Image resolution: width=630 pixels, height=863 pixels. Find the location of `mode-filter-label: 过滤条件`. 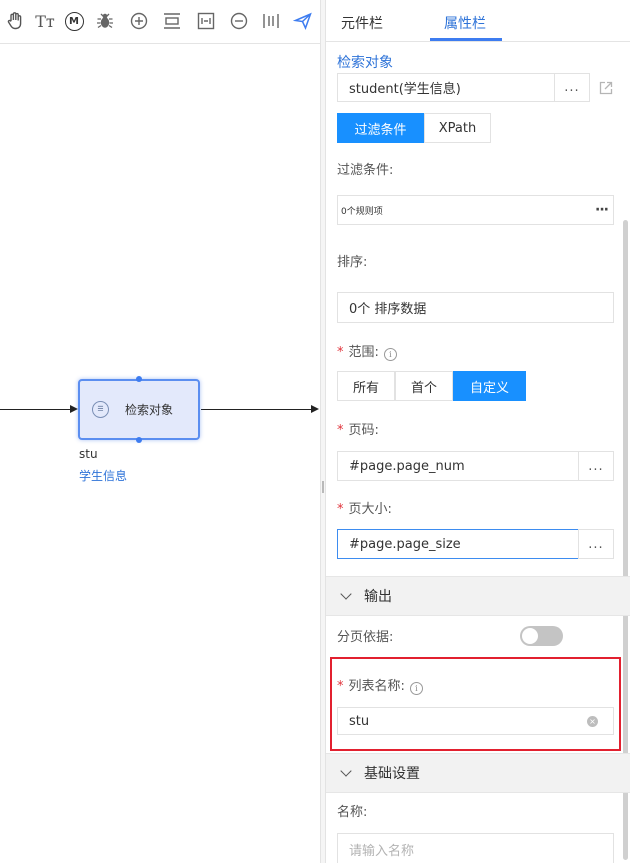

mode-filter-label: 过滤条件 is located at coordinates (380, 130).